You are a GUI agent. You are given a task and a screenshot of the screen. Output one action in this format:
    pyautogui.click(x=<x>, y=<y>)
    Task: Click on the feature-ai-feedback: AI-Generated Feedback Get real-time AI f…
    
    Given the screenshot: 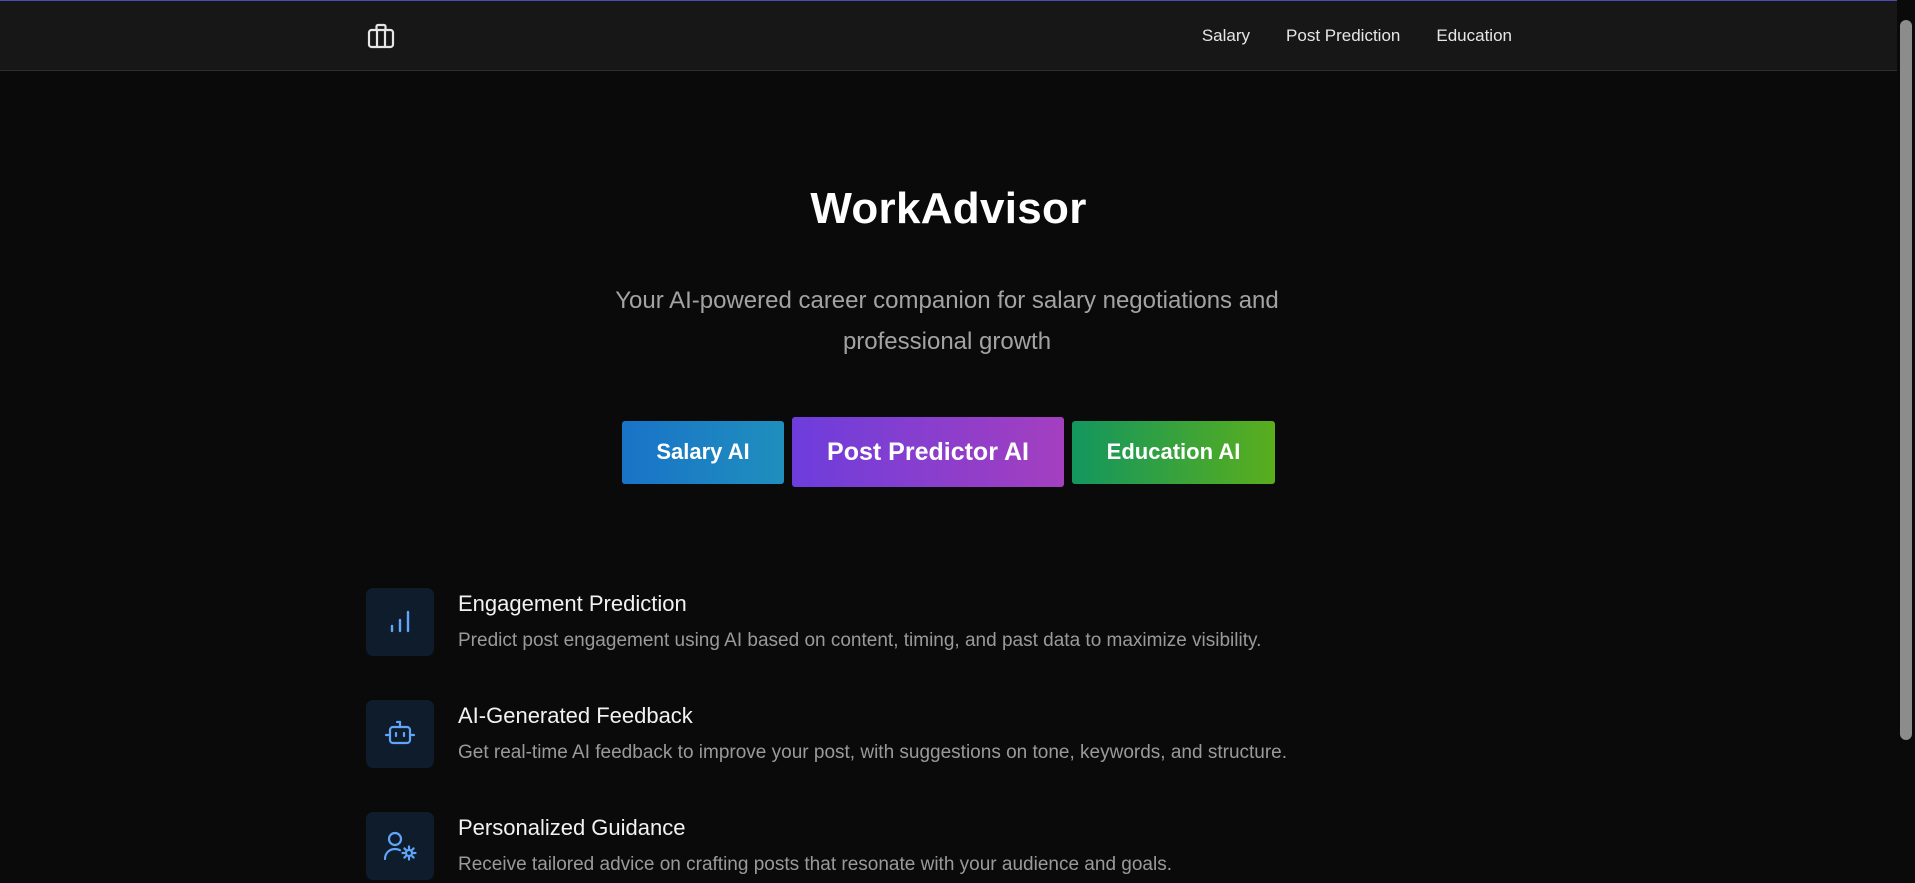 What is the action you would take?
    pyautogui.click(x=916, y=735)
    